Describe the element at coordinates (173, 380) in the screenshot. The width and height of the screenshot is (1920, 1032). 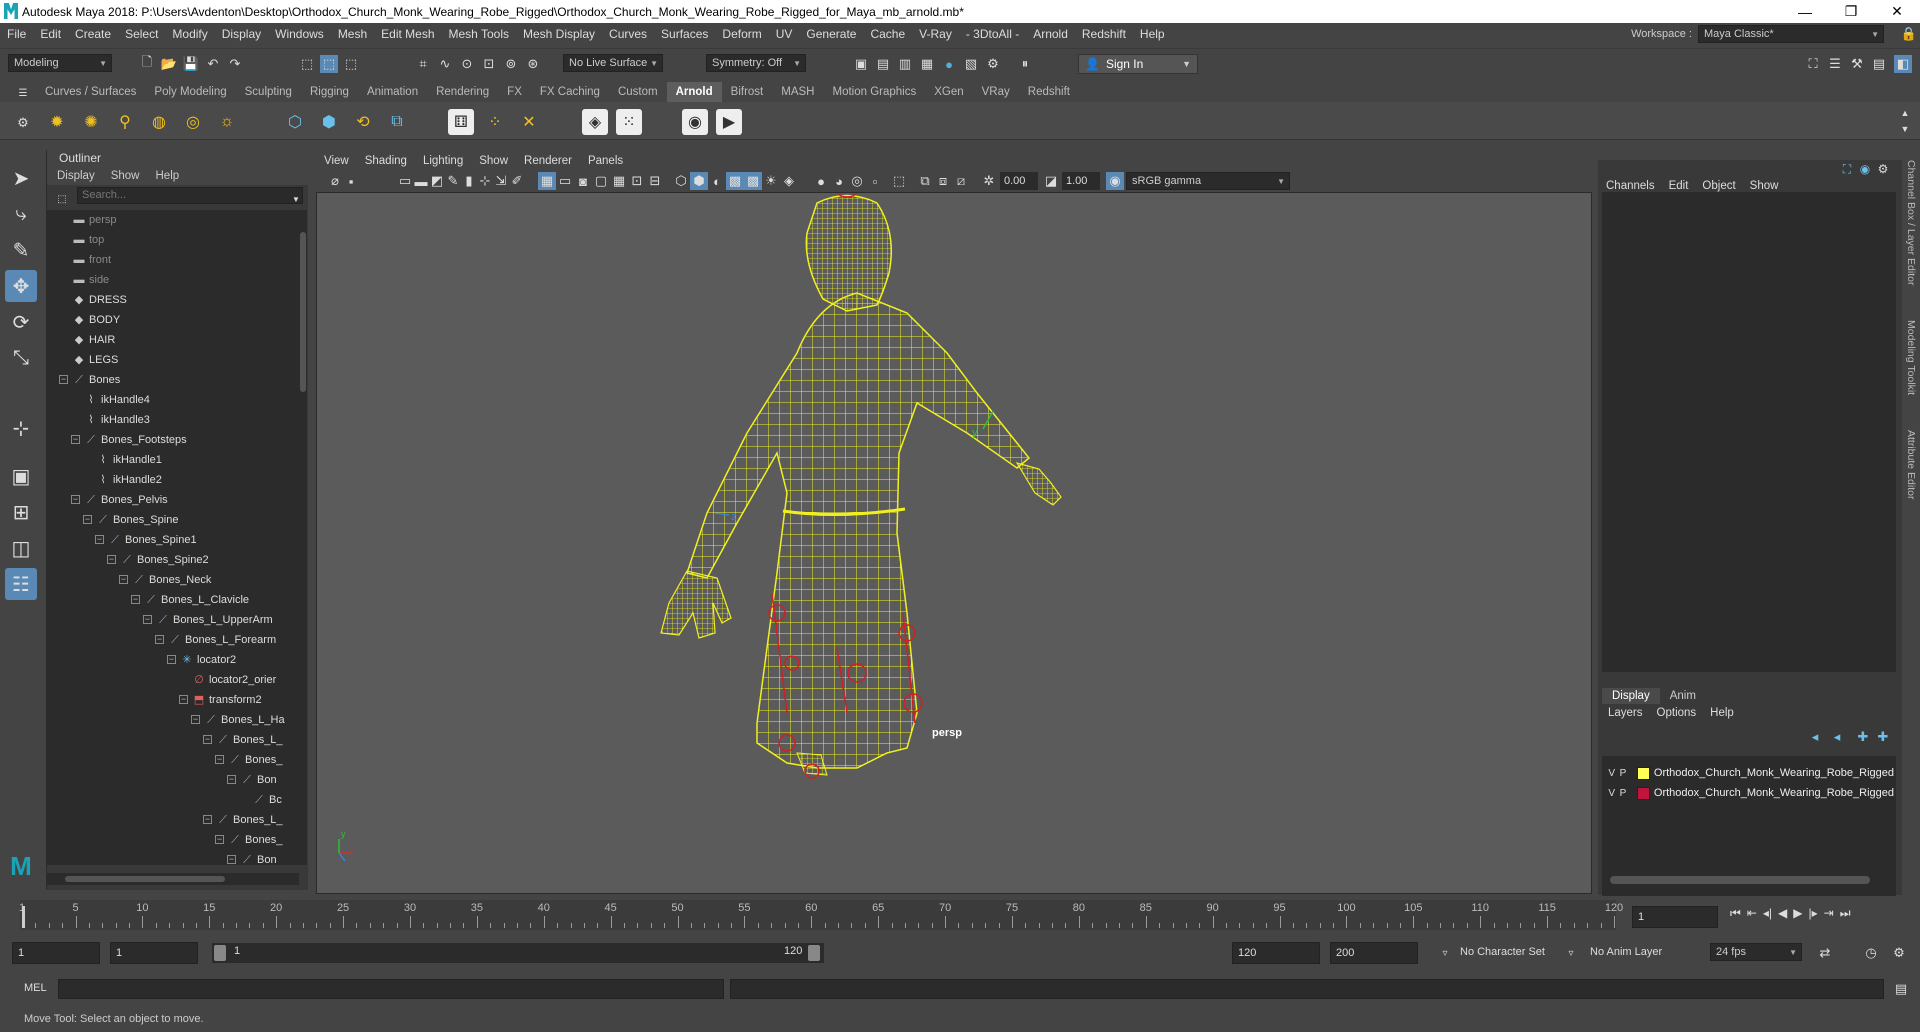
I see `outliner-row: − ⟋ Bones` at that location.